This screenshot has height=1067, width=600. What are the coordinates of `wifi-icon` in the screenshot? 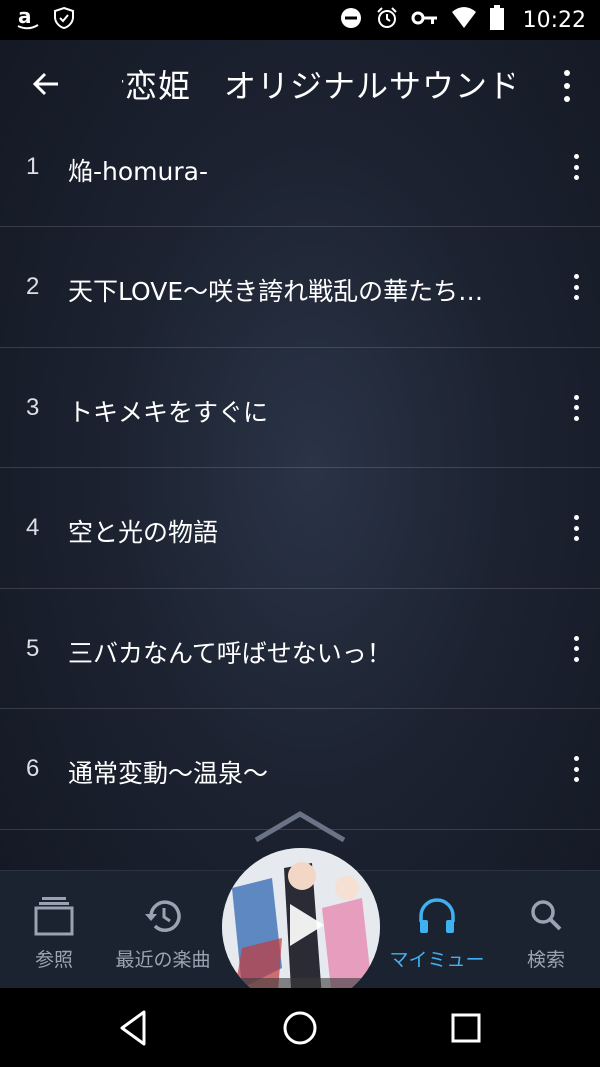 It's located at (464, 20).